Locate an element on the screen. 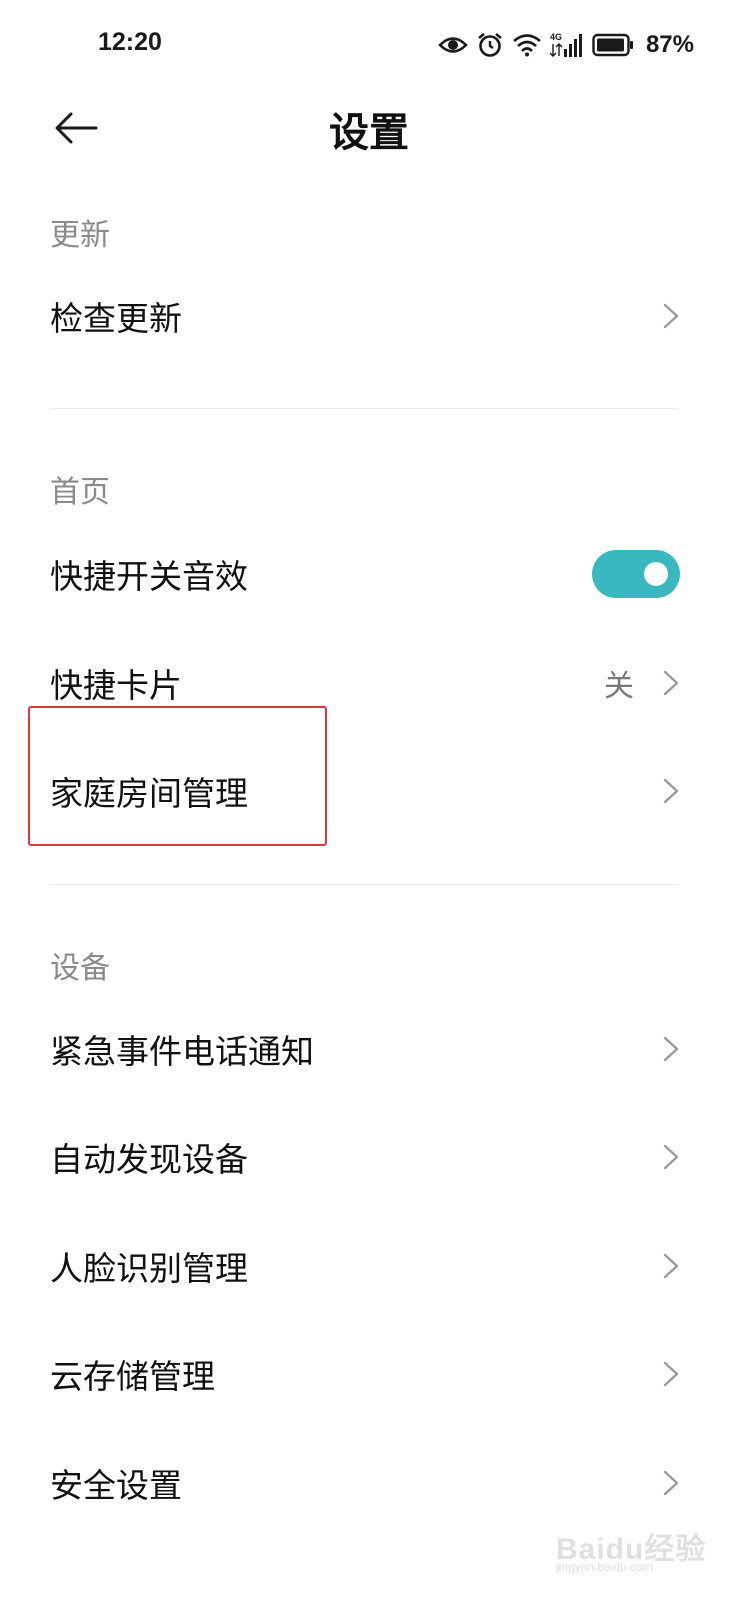  row-label: 紧急事件电话通知 is located at coordinates (182, 1051).